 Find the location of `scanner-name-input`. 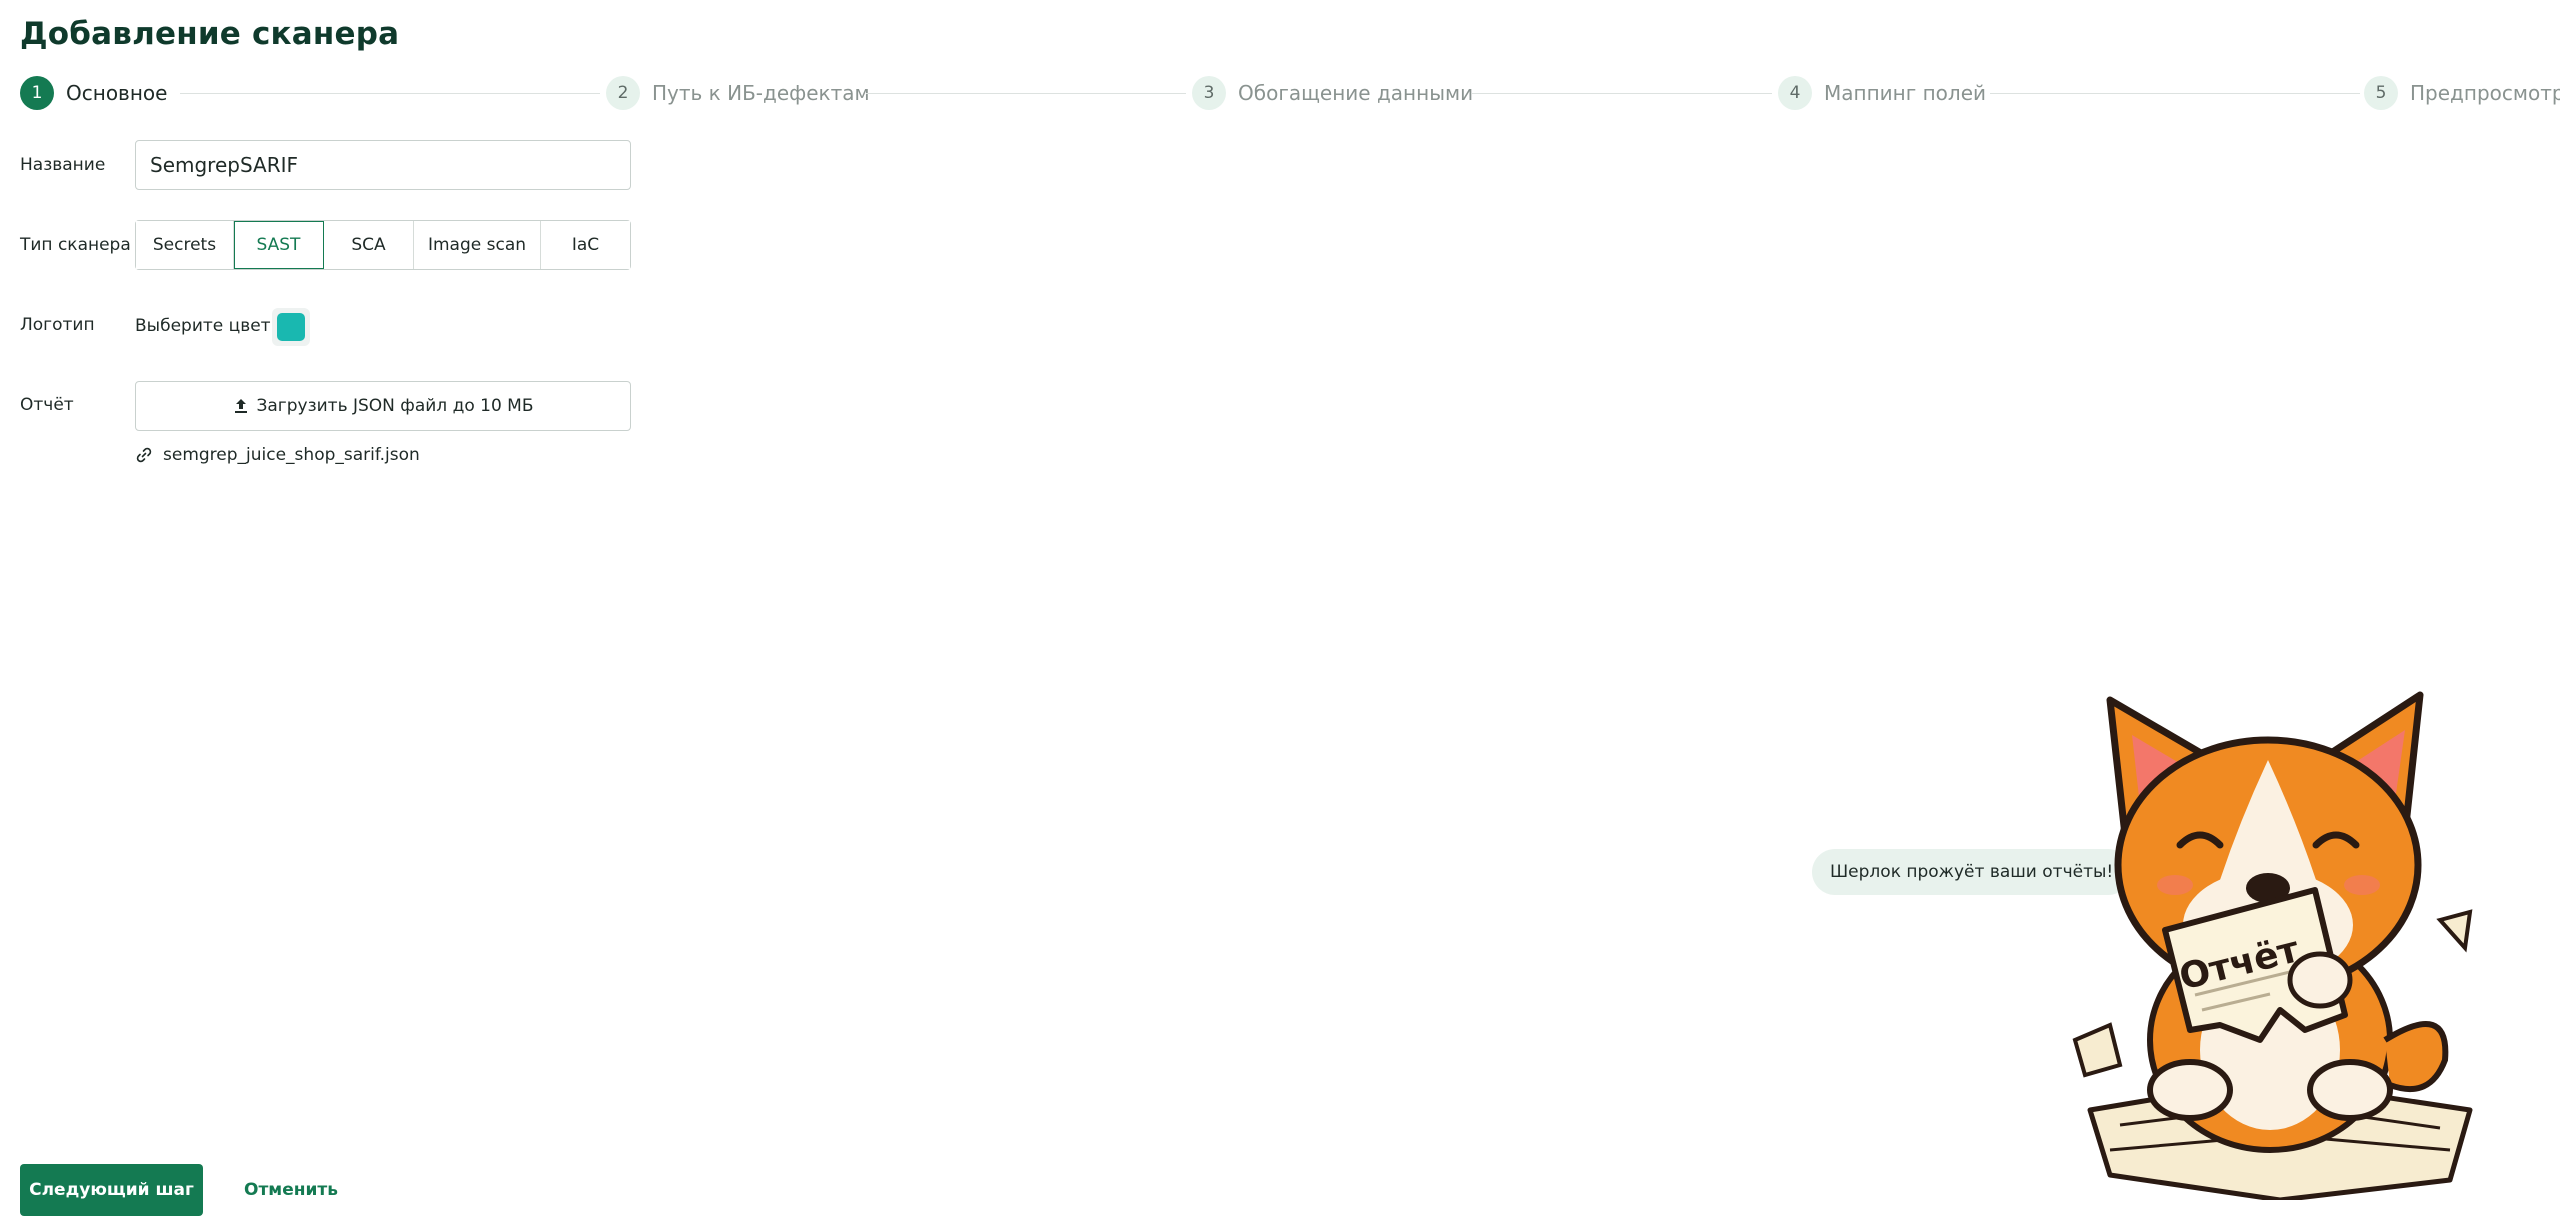

scanner-name-input is located at coordinates (383, 165).